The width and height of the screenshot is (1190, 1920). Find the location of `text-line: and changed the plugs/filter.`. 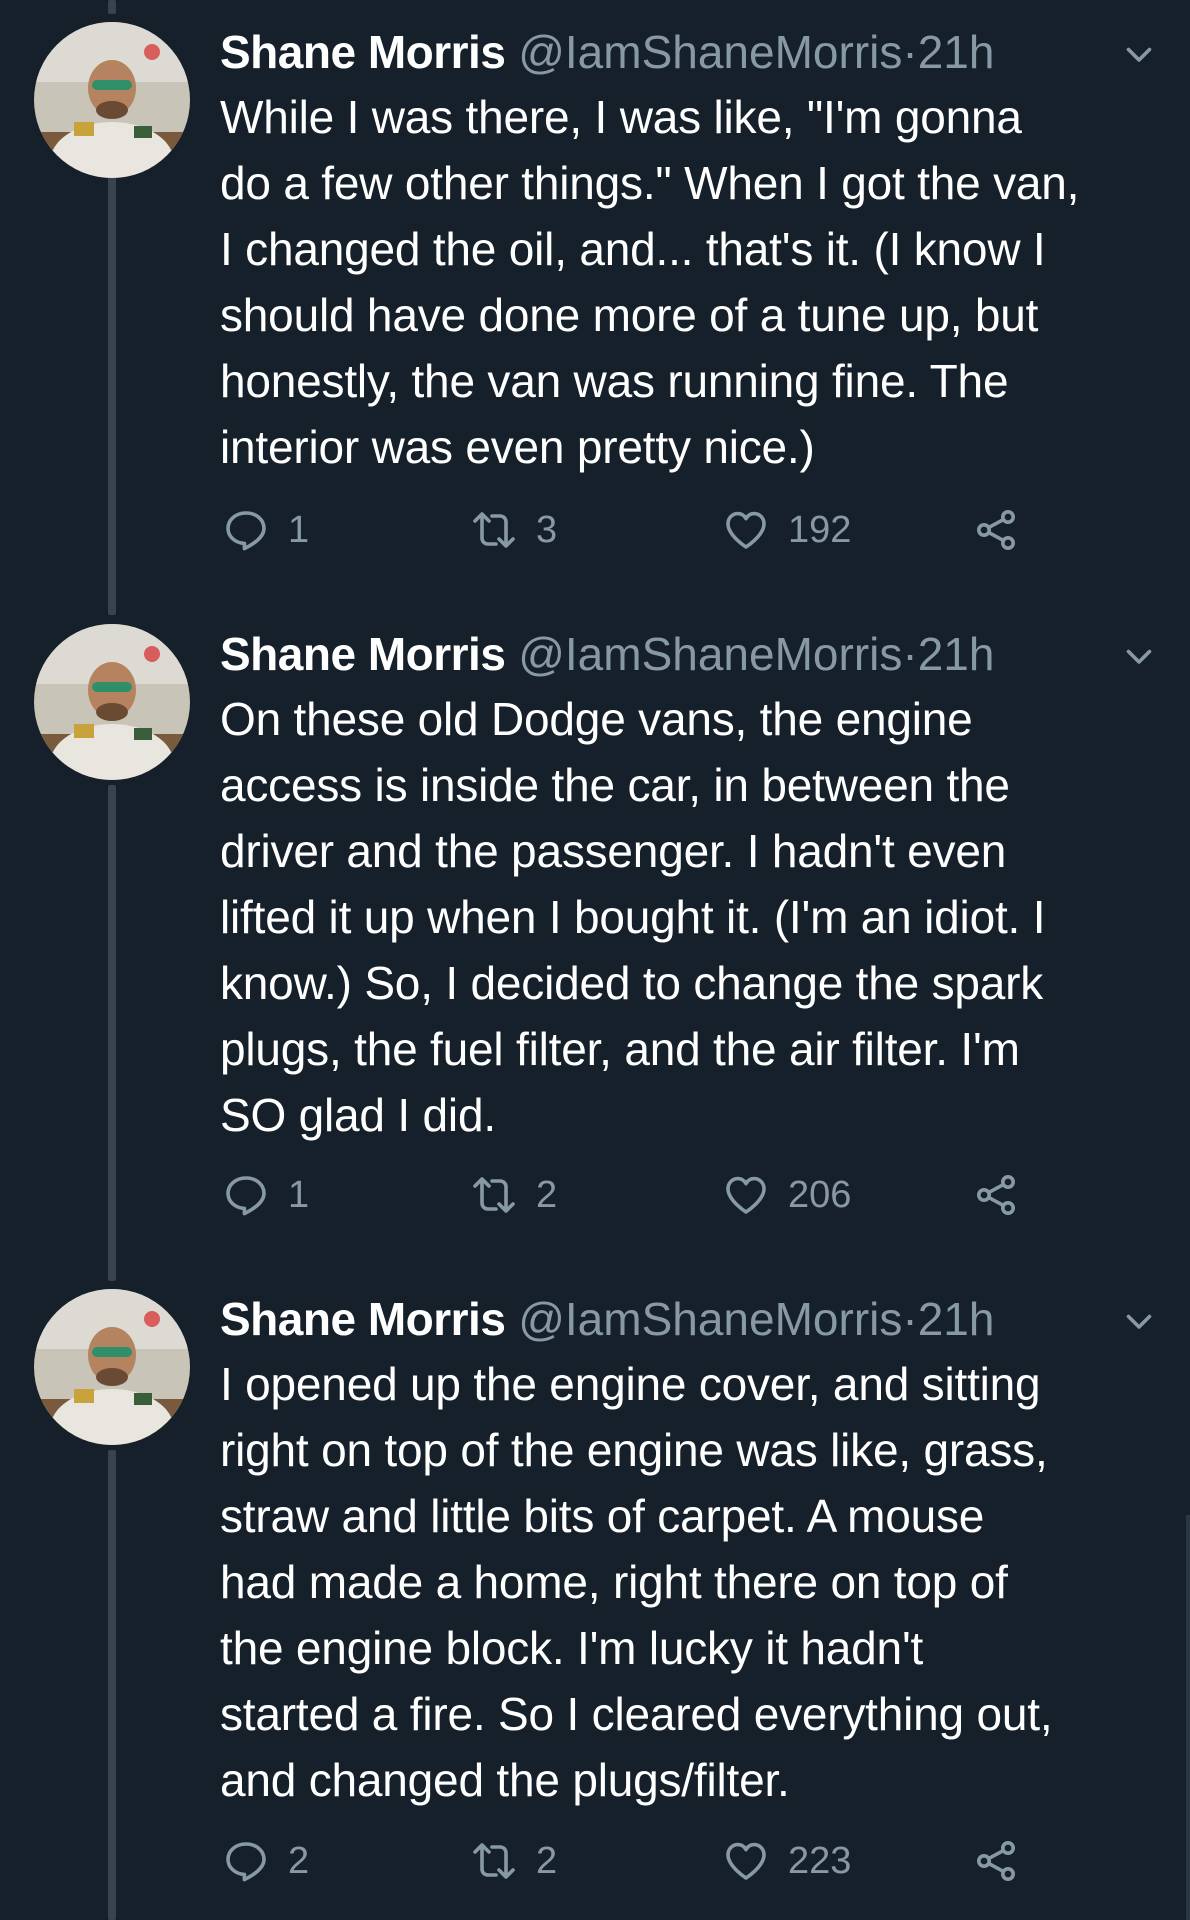

text-line: and changed the plugs/filter. is located at coordinates (505, 1780).